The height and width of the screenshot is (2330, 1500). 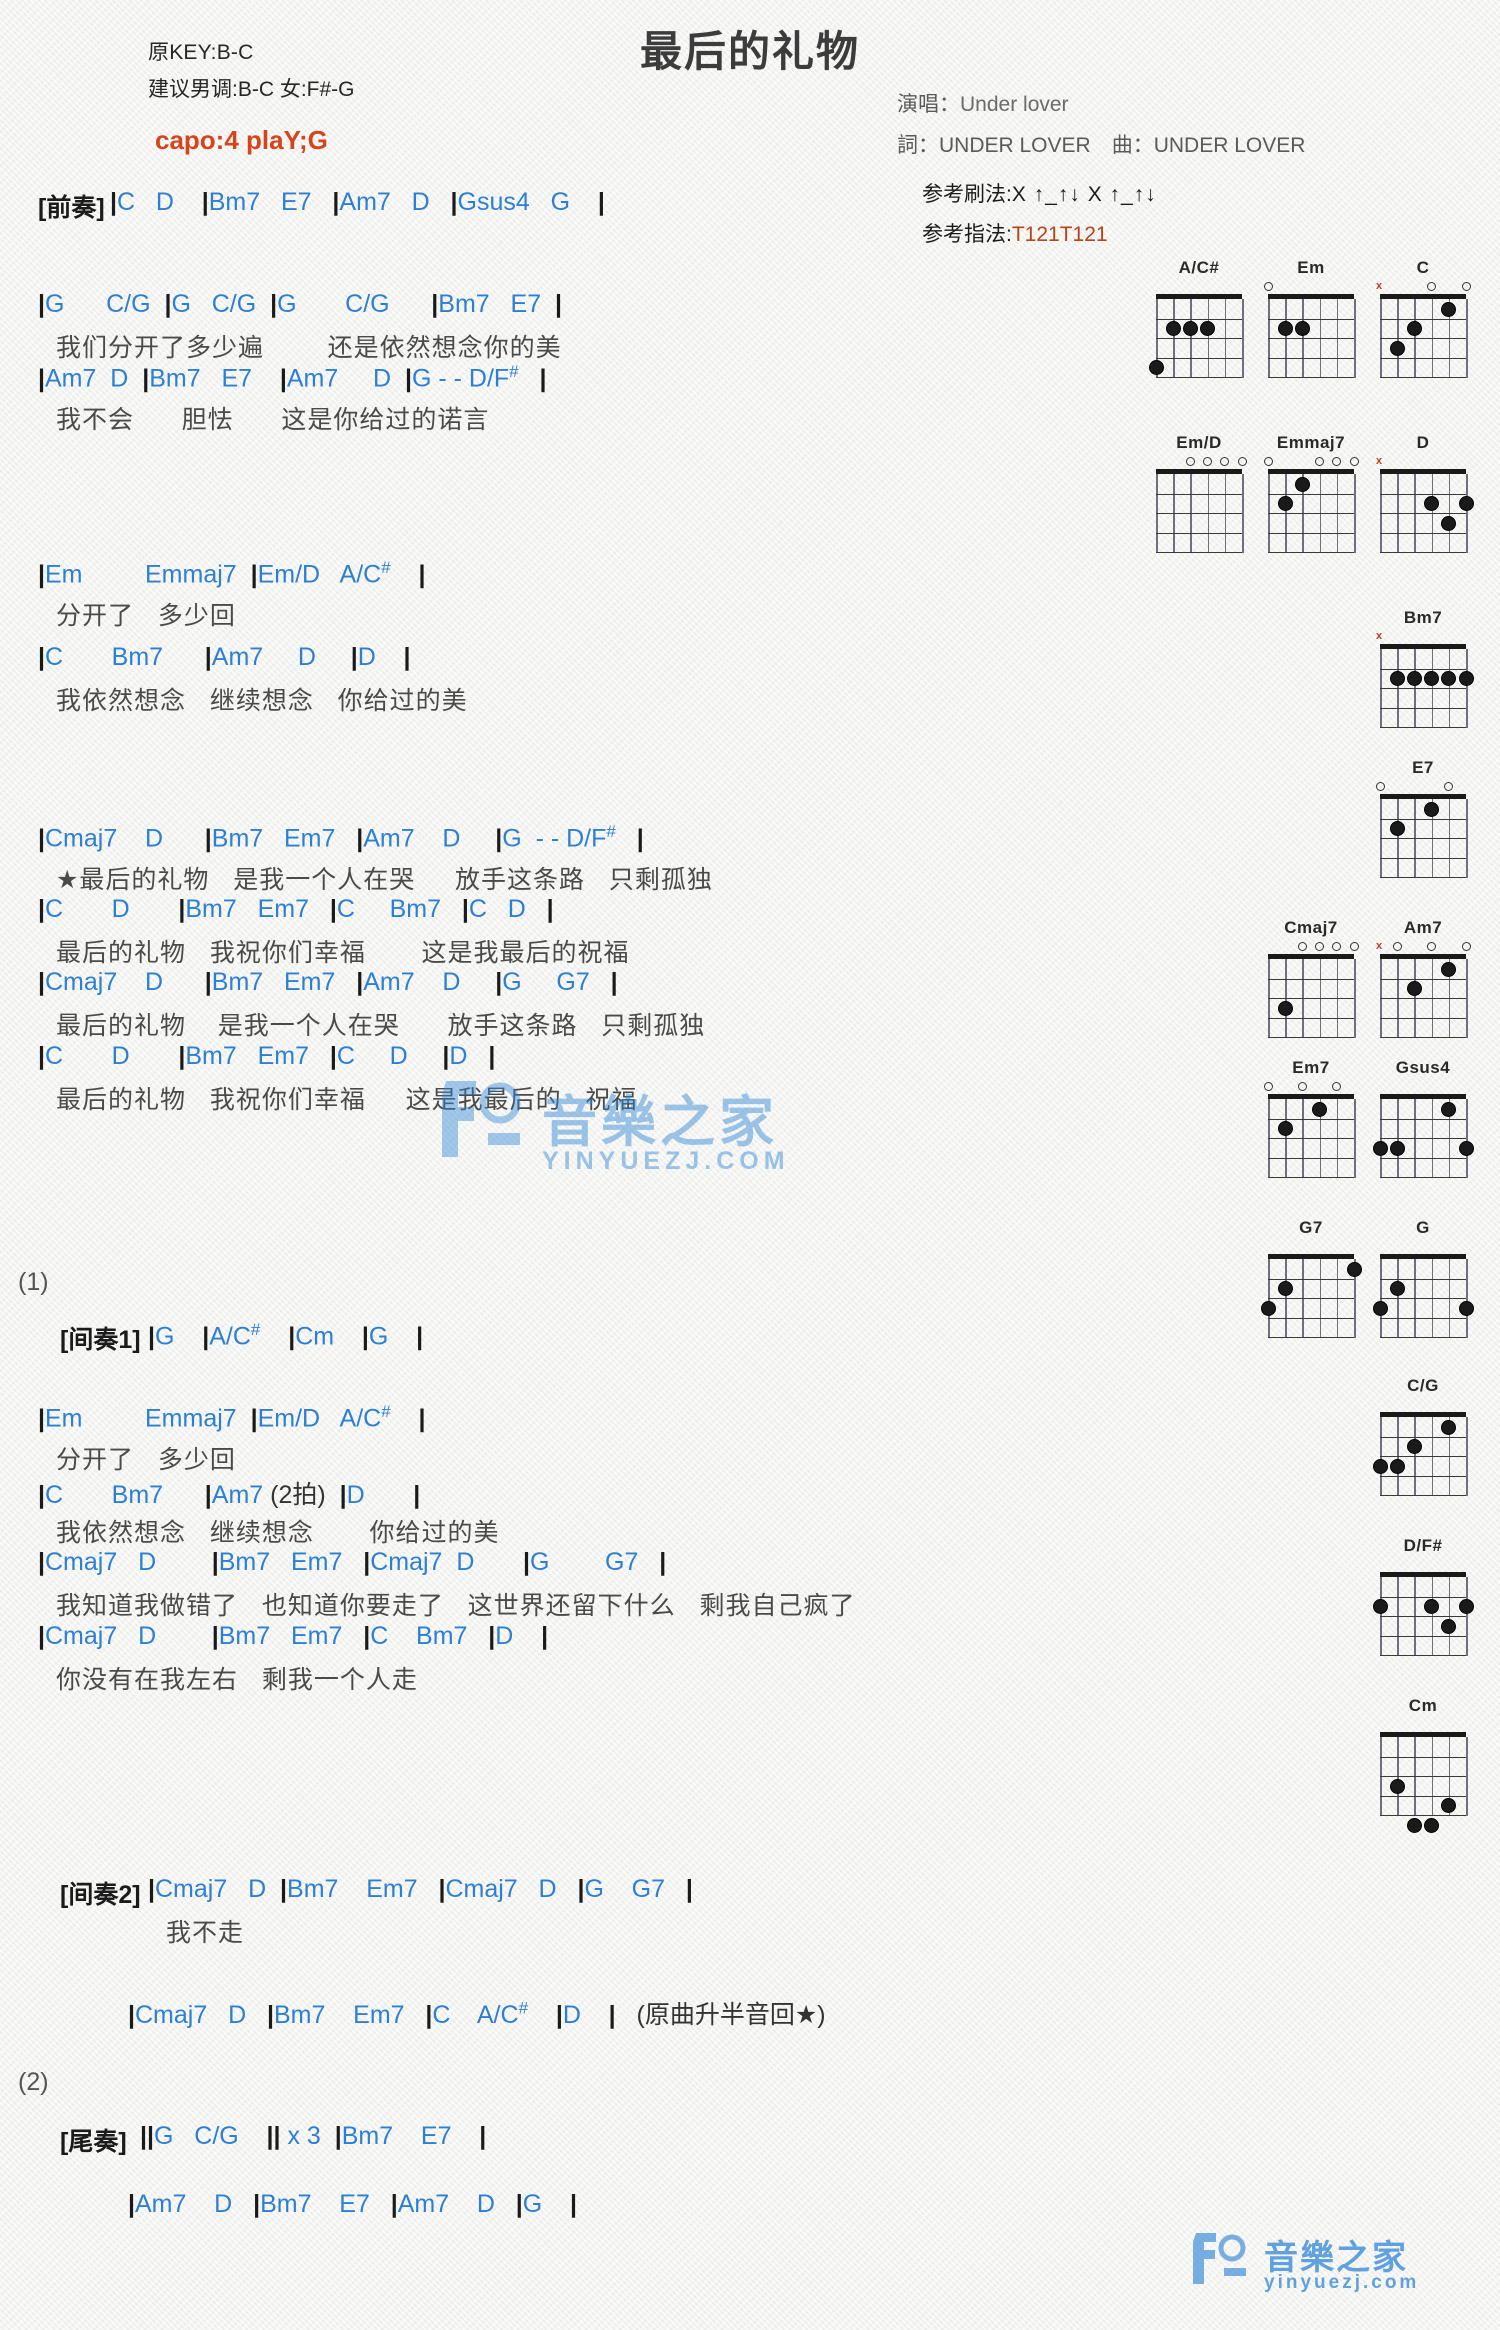 I want to click on chord-diagram: Cm, so click(x=1424, y=1764).